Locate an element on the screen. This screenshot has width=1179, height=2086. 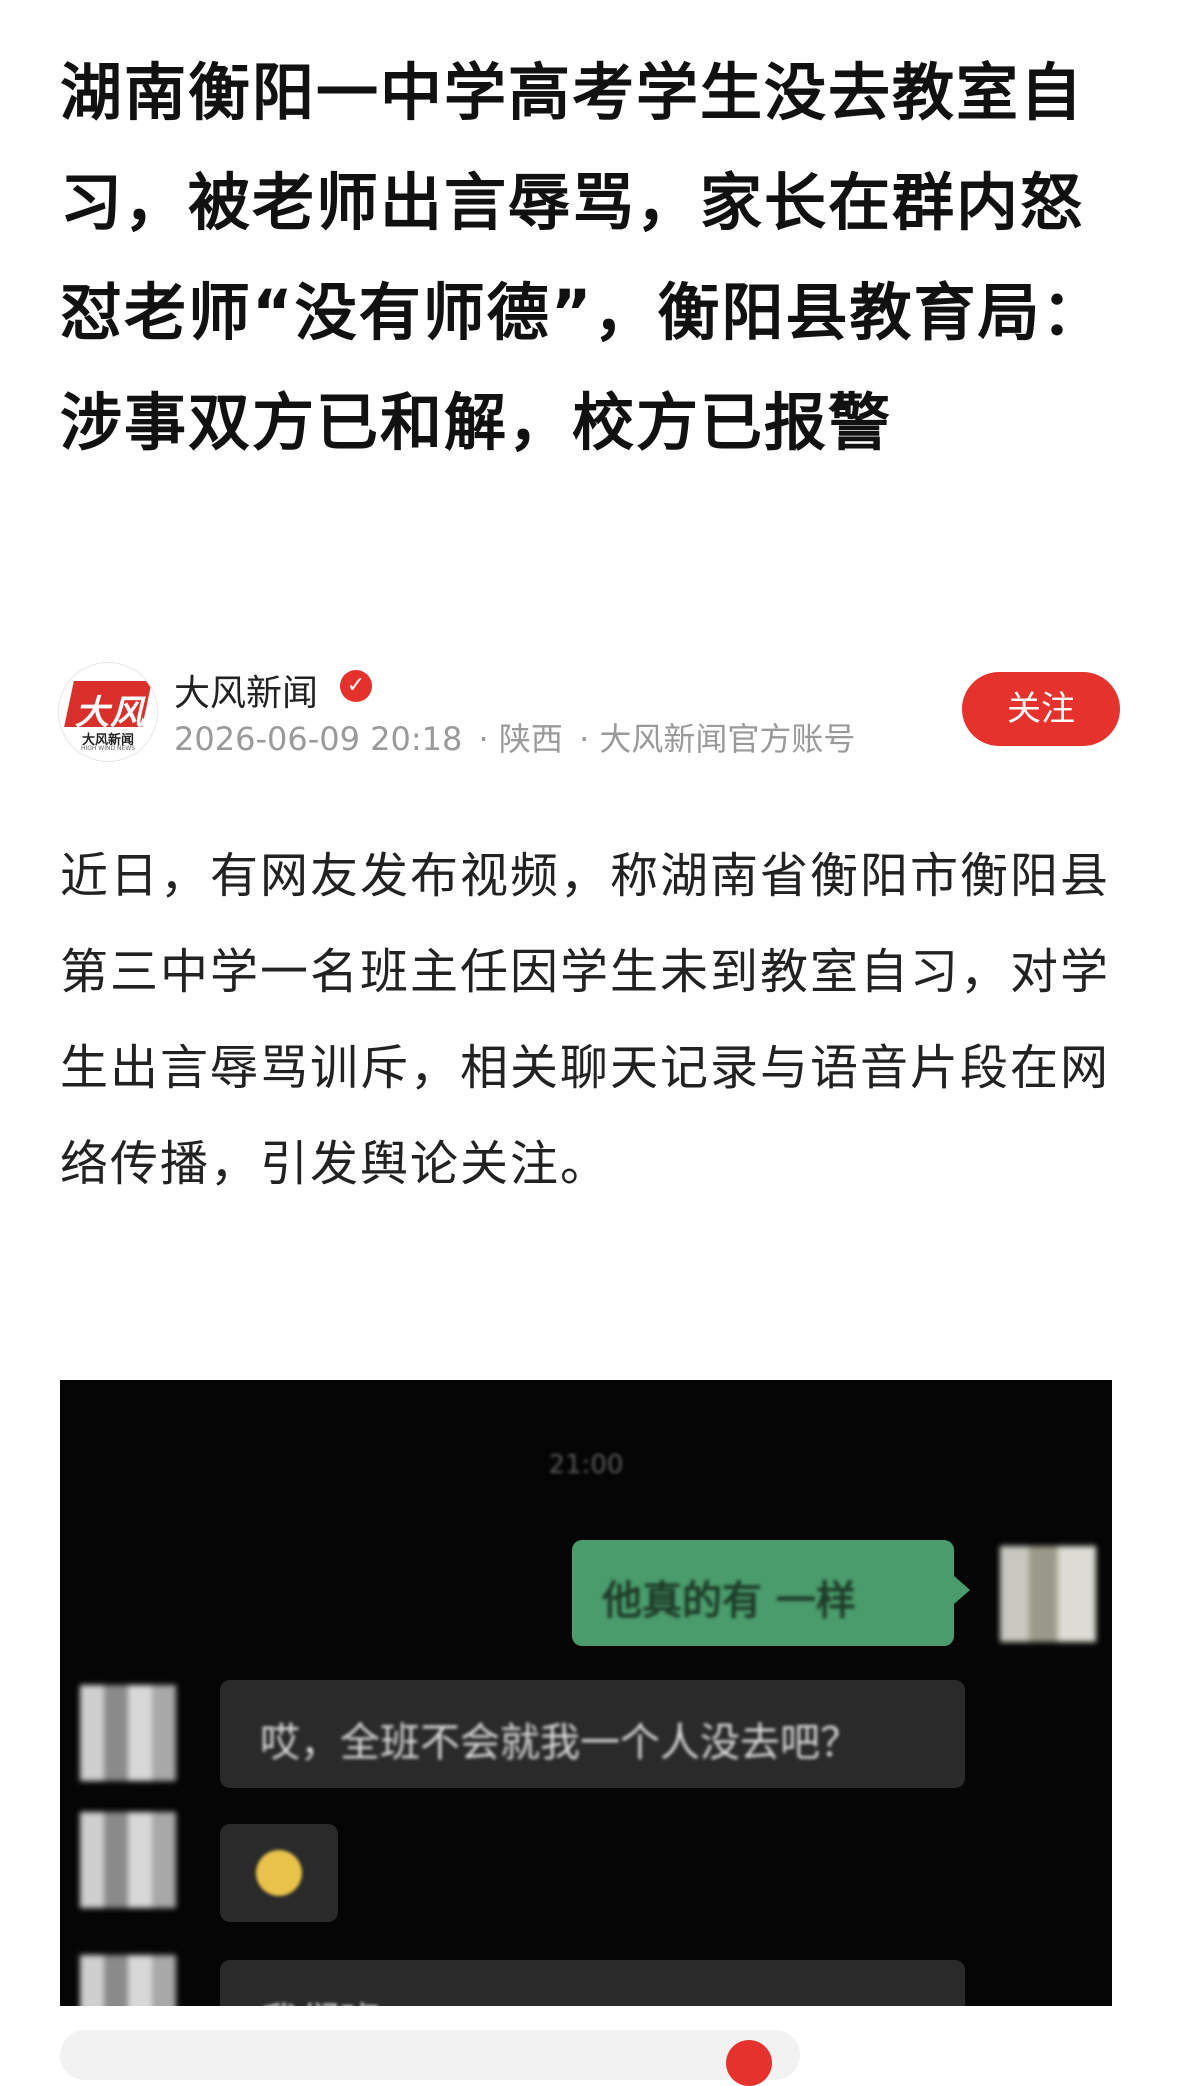
location: · 陕西 is located at coordinates (520, 739).